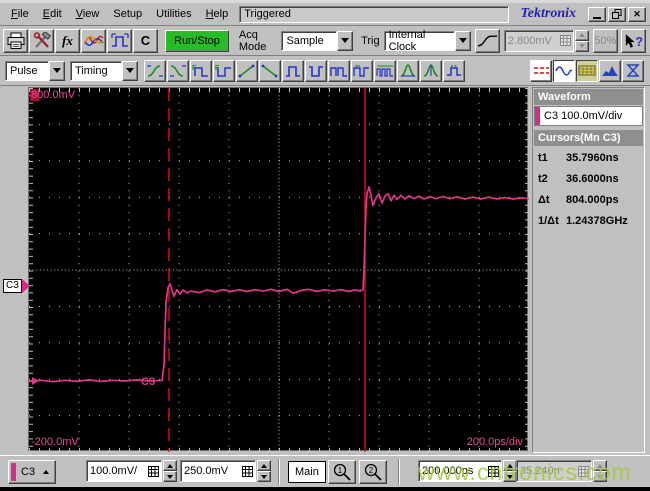 This screenshot has width=650, height=491. I want to click on acq-mode-dropdown-arrow, so click(345, 40).